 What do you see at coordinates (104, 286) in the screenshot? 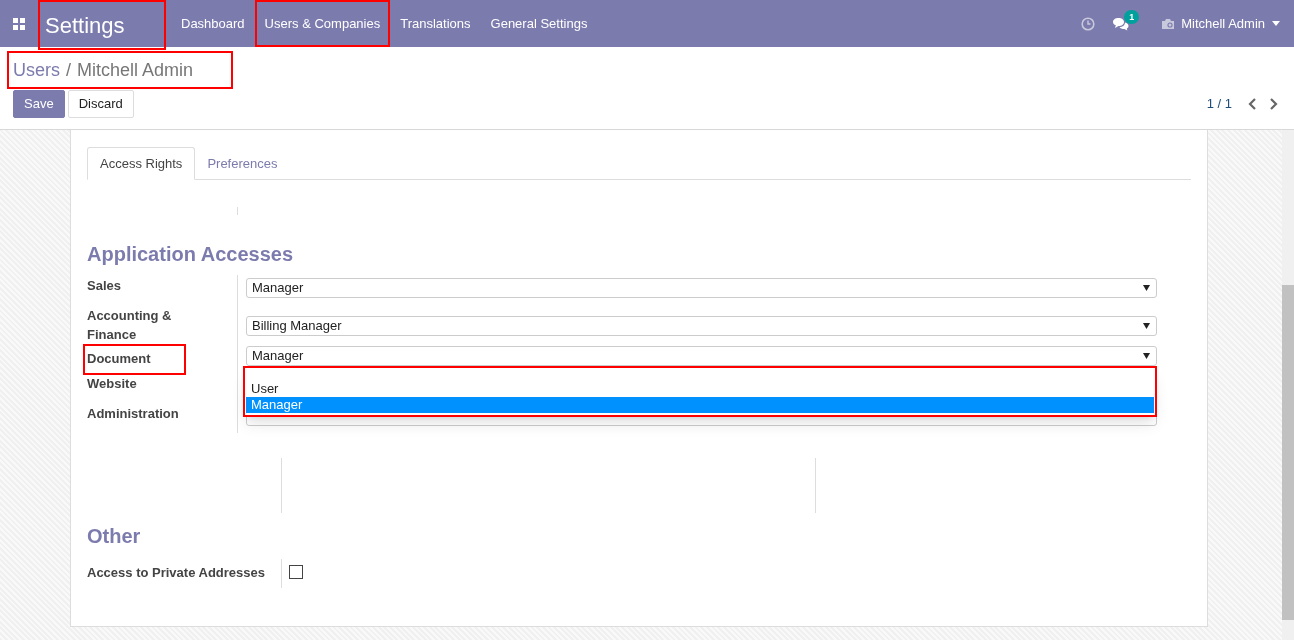
I see `field-label: Sales` at bounding box center [104, 286].